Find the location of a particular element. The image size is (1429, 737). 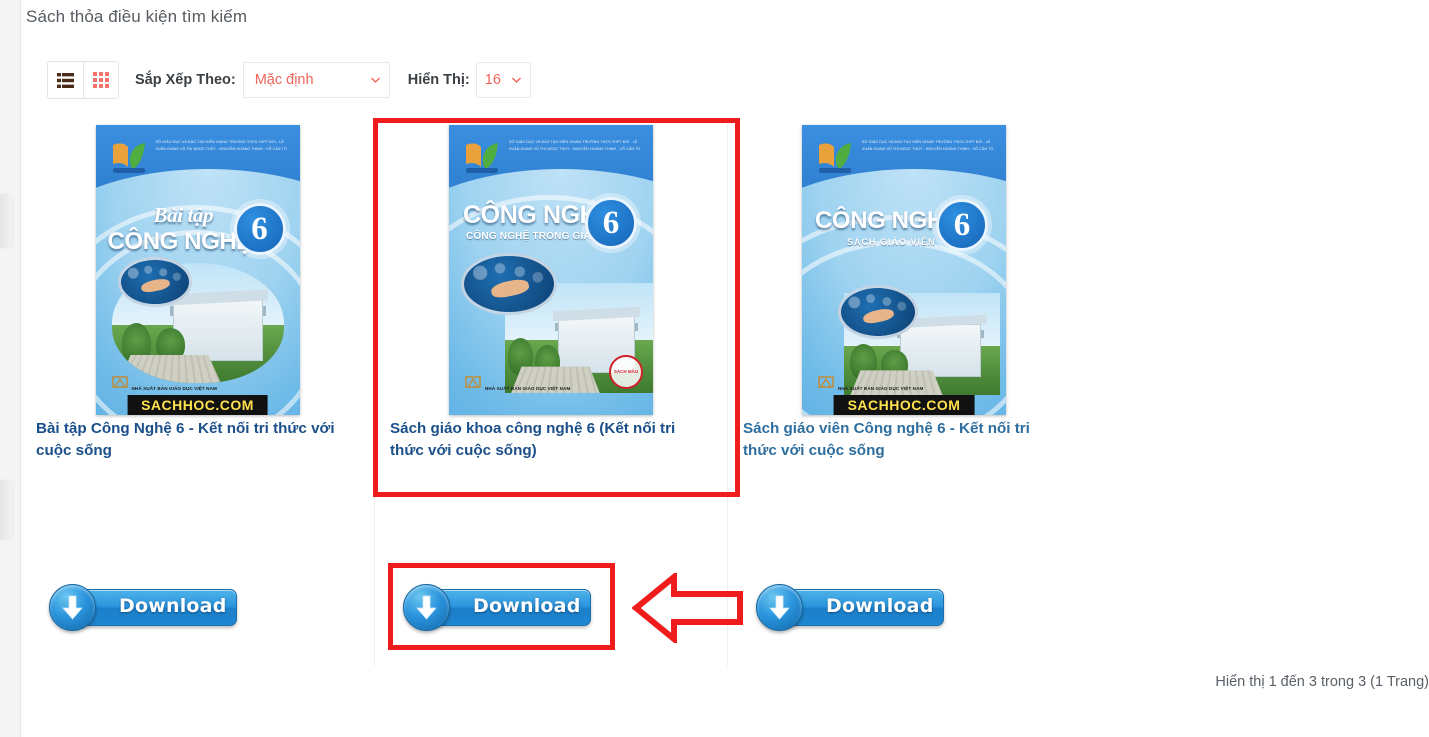

grid-view-button is located at coordinates (100, 80).